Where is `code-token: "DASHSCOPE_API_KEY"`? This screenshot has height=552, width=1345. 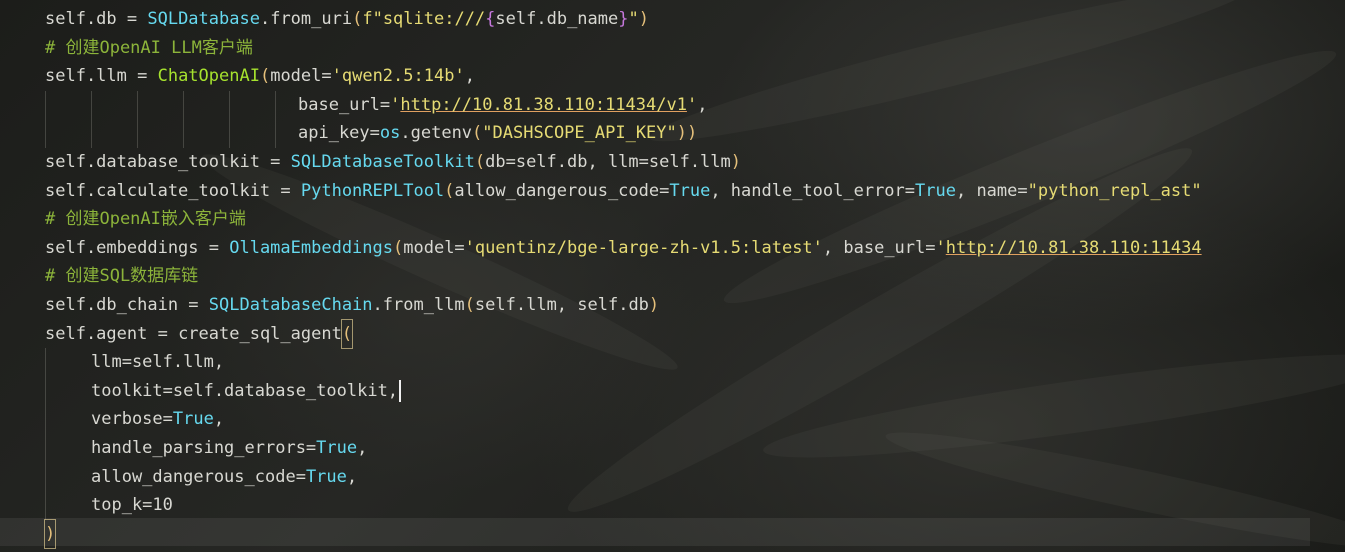
code-token: "DASHSCOPE_API_KEY" is located at coordinates (579, 133).